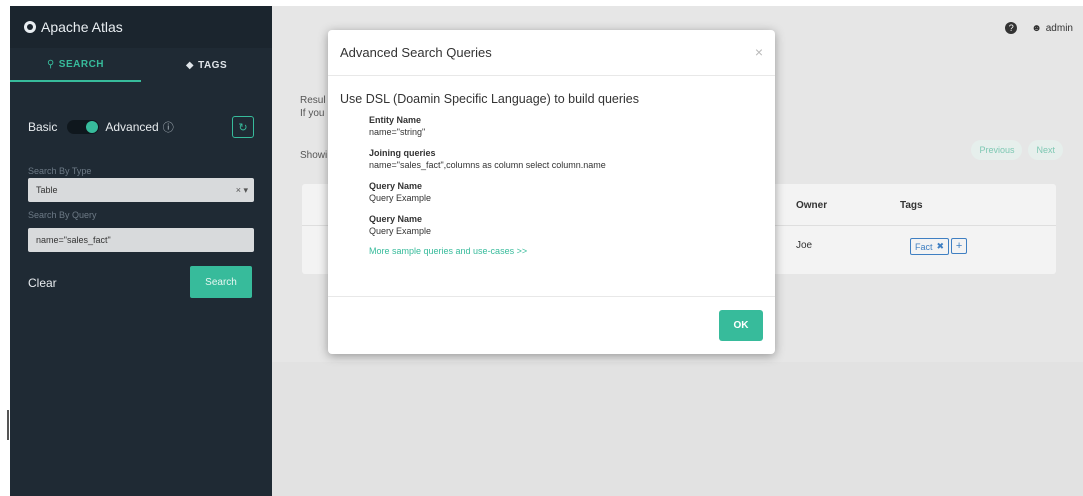 This screenshot has height=496, width=1083. What do you see at coordinates (43, 127) in the screenshot?
I see `basic-label: Basic` at bounding box center [43, 127].